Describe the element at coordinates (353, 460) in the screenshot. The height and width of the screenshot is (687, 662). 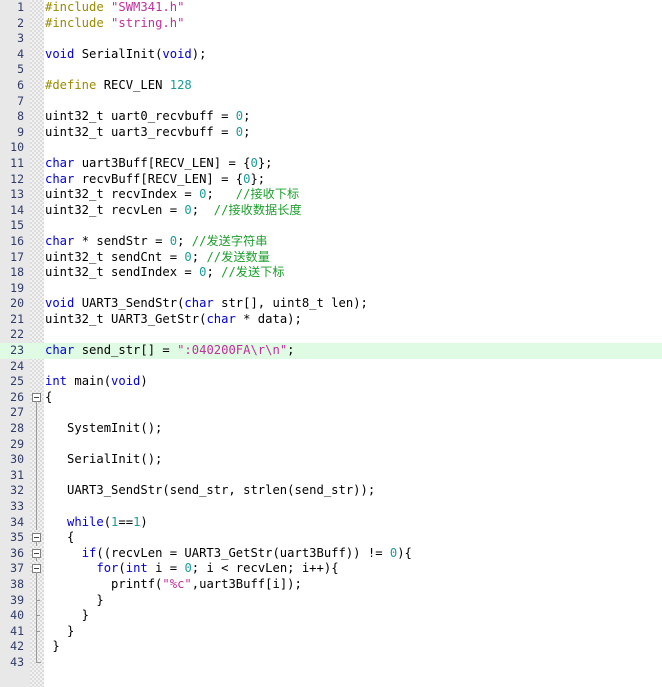
I see `code-text: SerialInit();` at that location.